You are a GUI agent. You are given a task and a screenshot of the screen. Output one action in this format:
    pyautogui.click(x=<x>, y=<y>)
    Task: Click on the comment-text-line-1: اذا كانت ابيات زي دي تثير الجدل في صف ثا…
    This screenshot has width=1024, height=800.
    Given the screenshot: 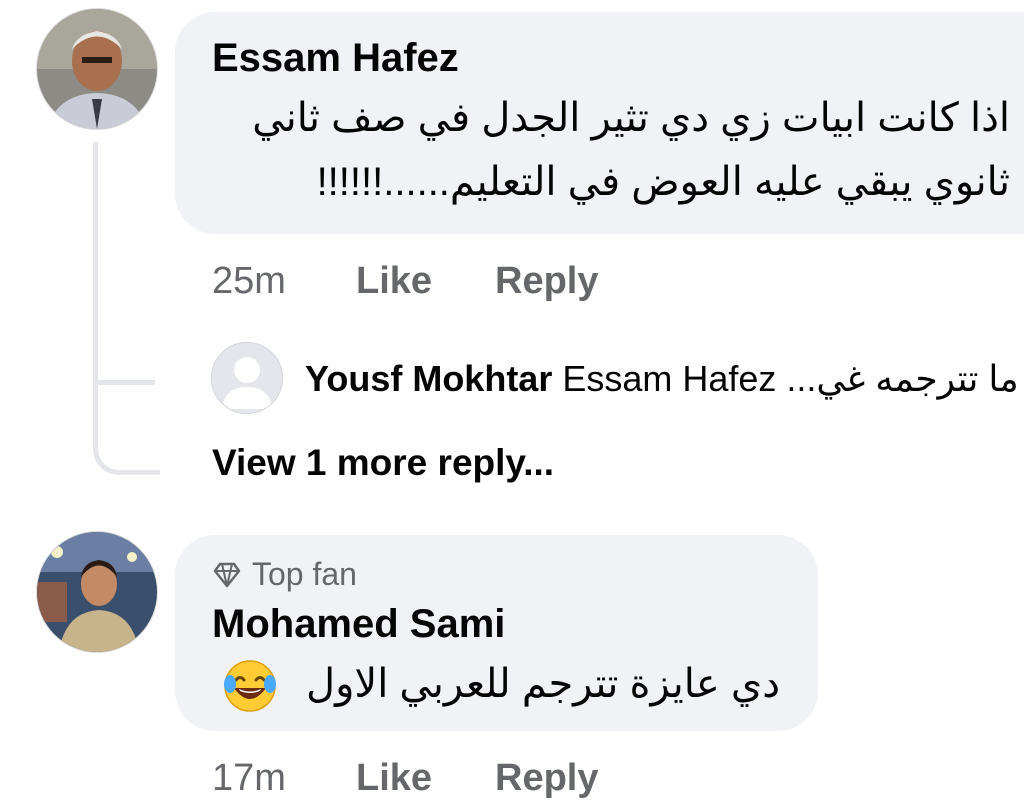 What is the action you would take?
    pyautogui.click(x=631, y=118)
    